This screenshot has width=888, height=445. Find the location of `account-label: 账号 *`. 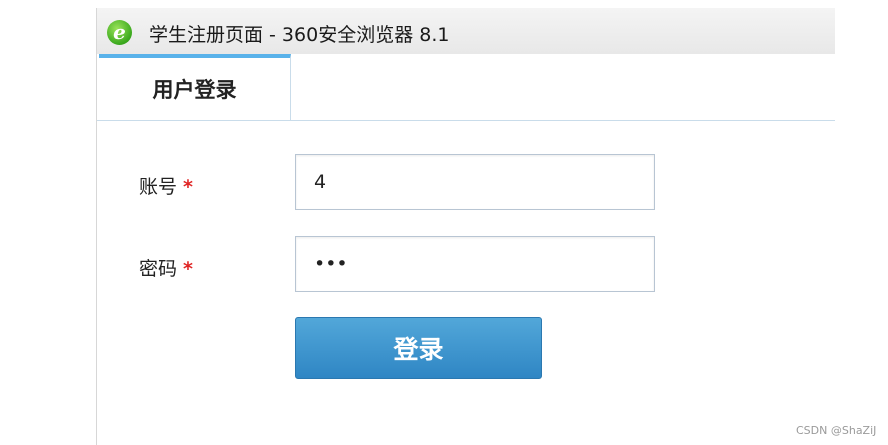

account-label: 账号 * is located at coordinates (166, 185).